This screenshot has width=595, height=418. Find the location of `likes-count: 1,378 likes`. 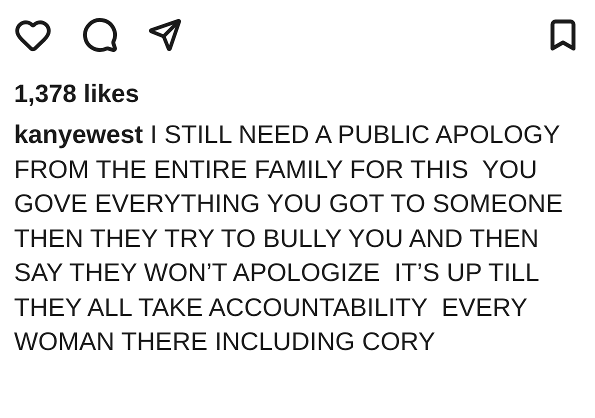

likes-count: 1,378 likes is located at coordinates (77, 94).